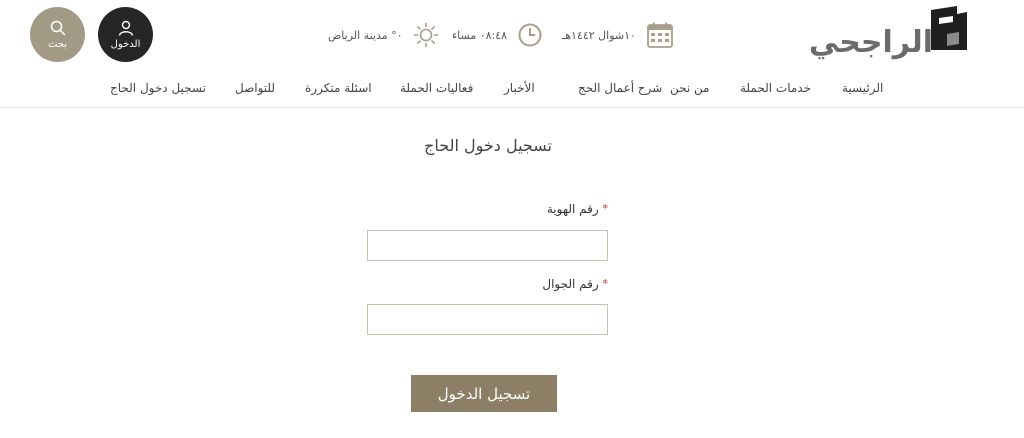 The width and height of the screenshot is (1024, 438). I want to click on alrajhi-logo: الراجحي, so click(890, 34).